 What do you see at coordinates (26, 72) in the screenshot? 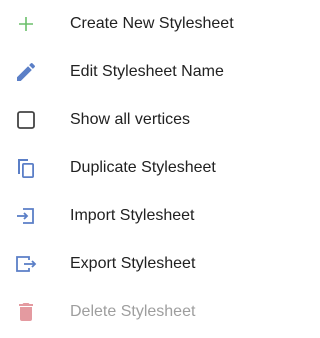
I see `pencil-icon` at bounding box center [26, 72].